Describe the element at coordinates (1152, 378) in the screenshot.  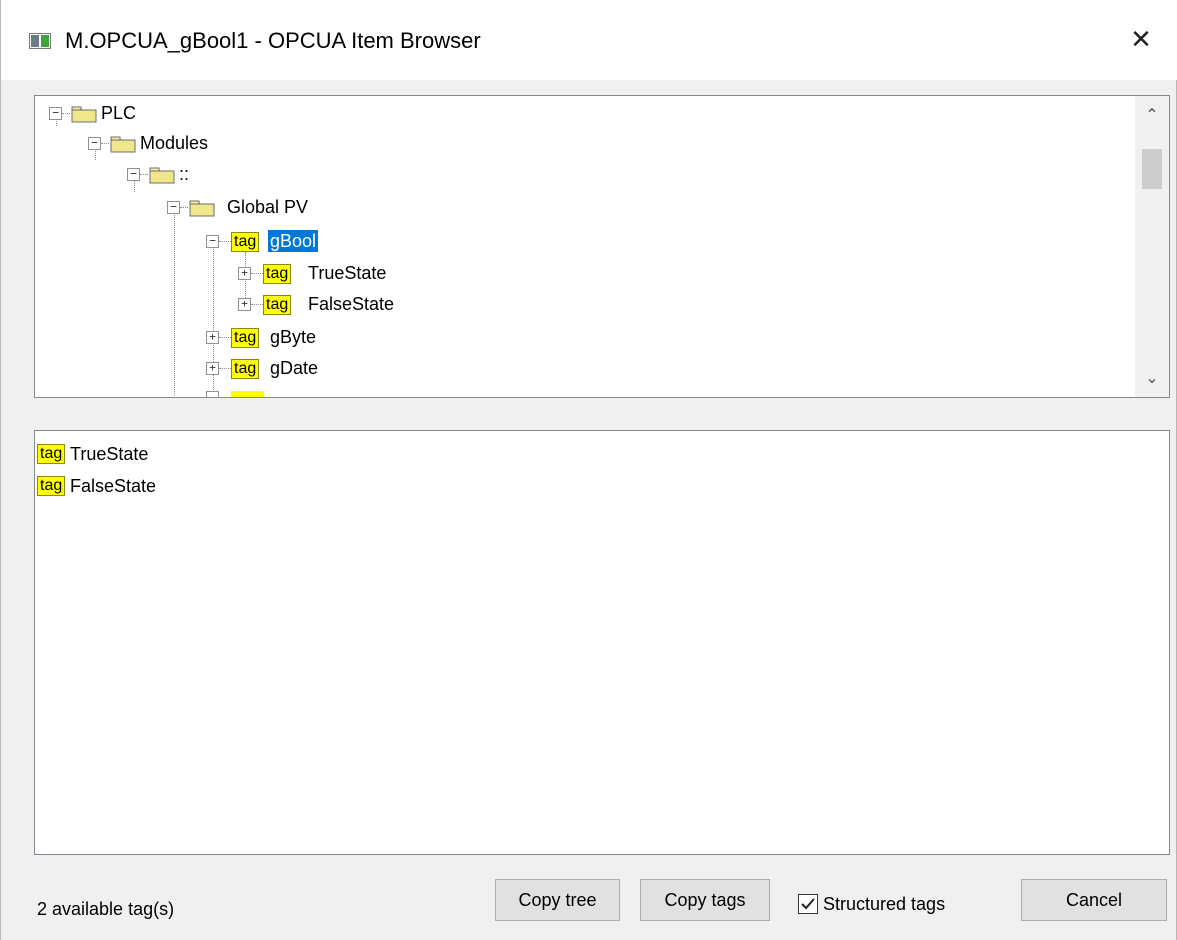
I see `scroll-down-icon: ⌄` at that location.